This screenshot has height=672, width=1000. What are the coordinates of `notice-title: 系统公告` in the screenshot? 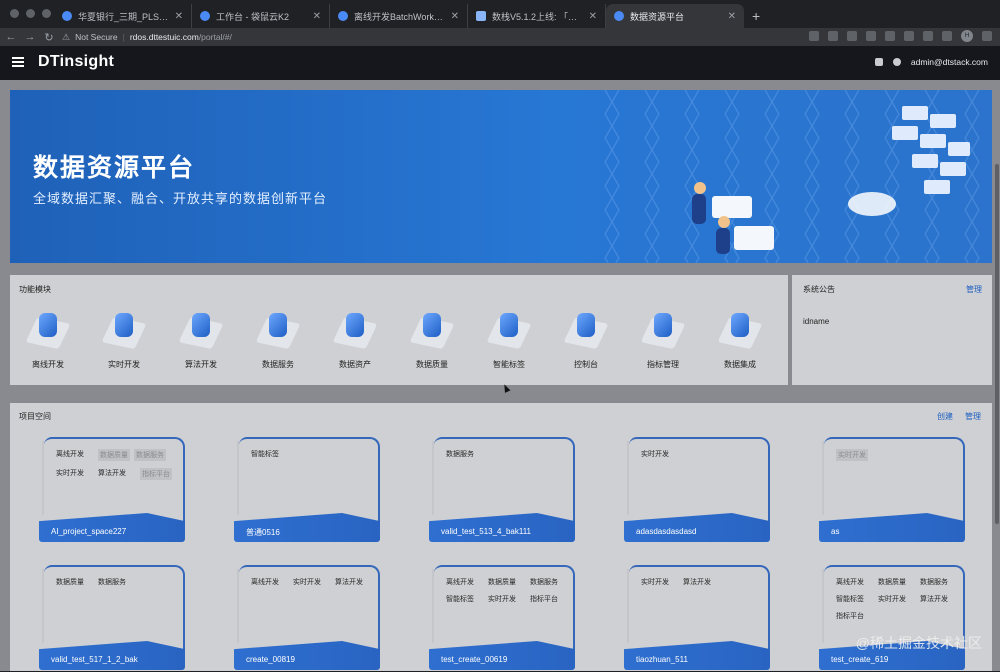 It's located at (819, 289).